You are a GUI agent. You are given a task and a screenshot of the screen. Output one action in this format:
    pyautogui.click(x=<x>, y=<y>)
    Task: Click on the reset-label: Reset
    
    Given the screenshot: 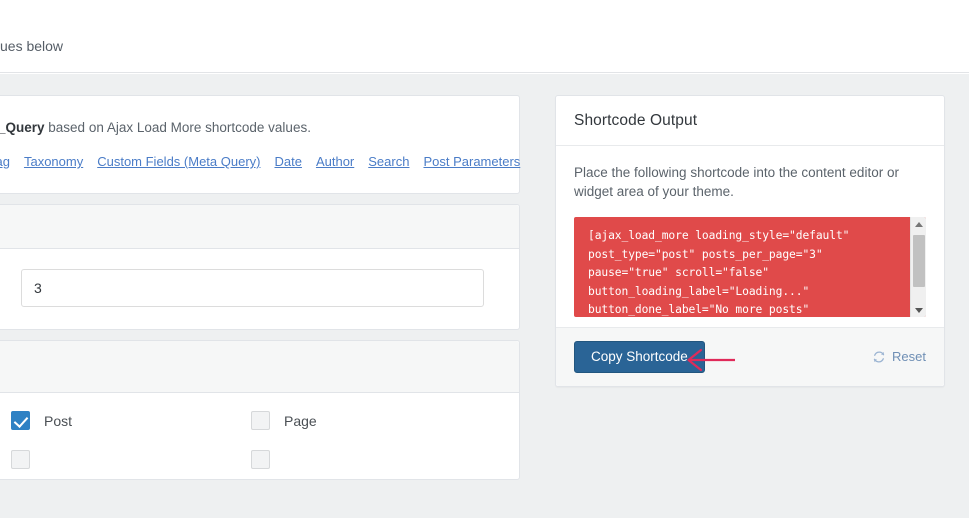 What is the action you would take?
    pyautogui.click(x=909, y=357)
    